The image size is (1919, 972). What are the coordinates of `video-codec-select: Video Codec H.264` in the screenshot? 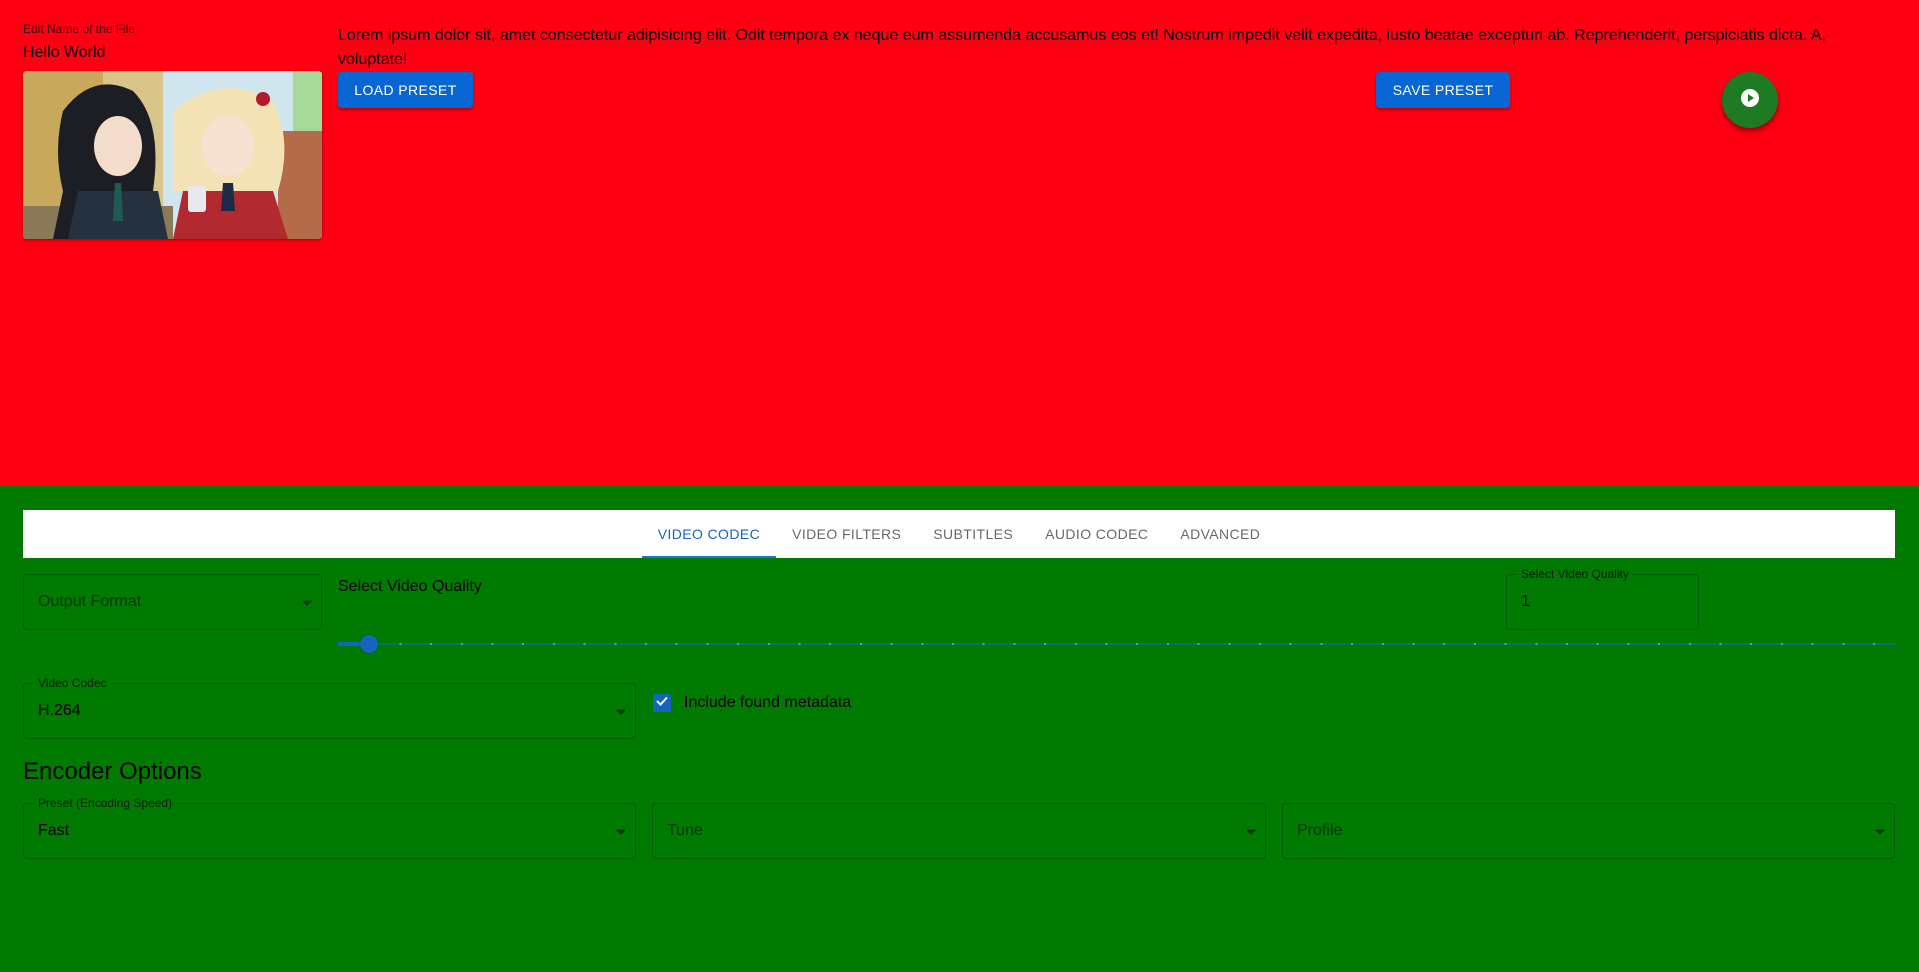 It's located at (329, 707).